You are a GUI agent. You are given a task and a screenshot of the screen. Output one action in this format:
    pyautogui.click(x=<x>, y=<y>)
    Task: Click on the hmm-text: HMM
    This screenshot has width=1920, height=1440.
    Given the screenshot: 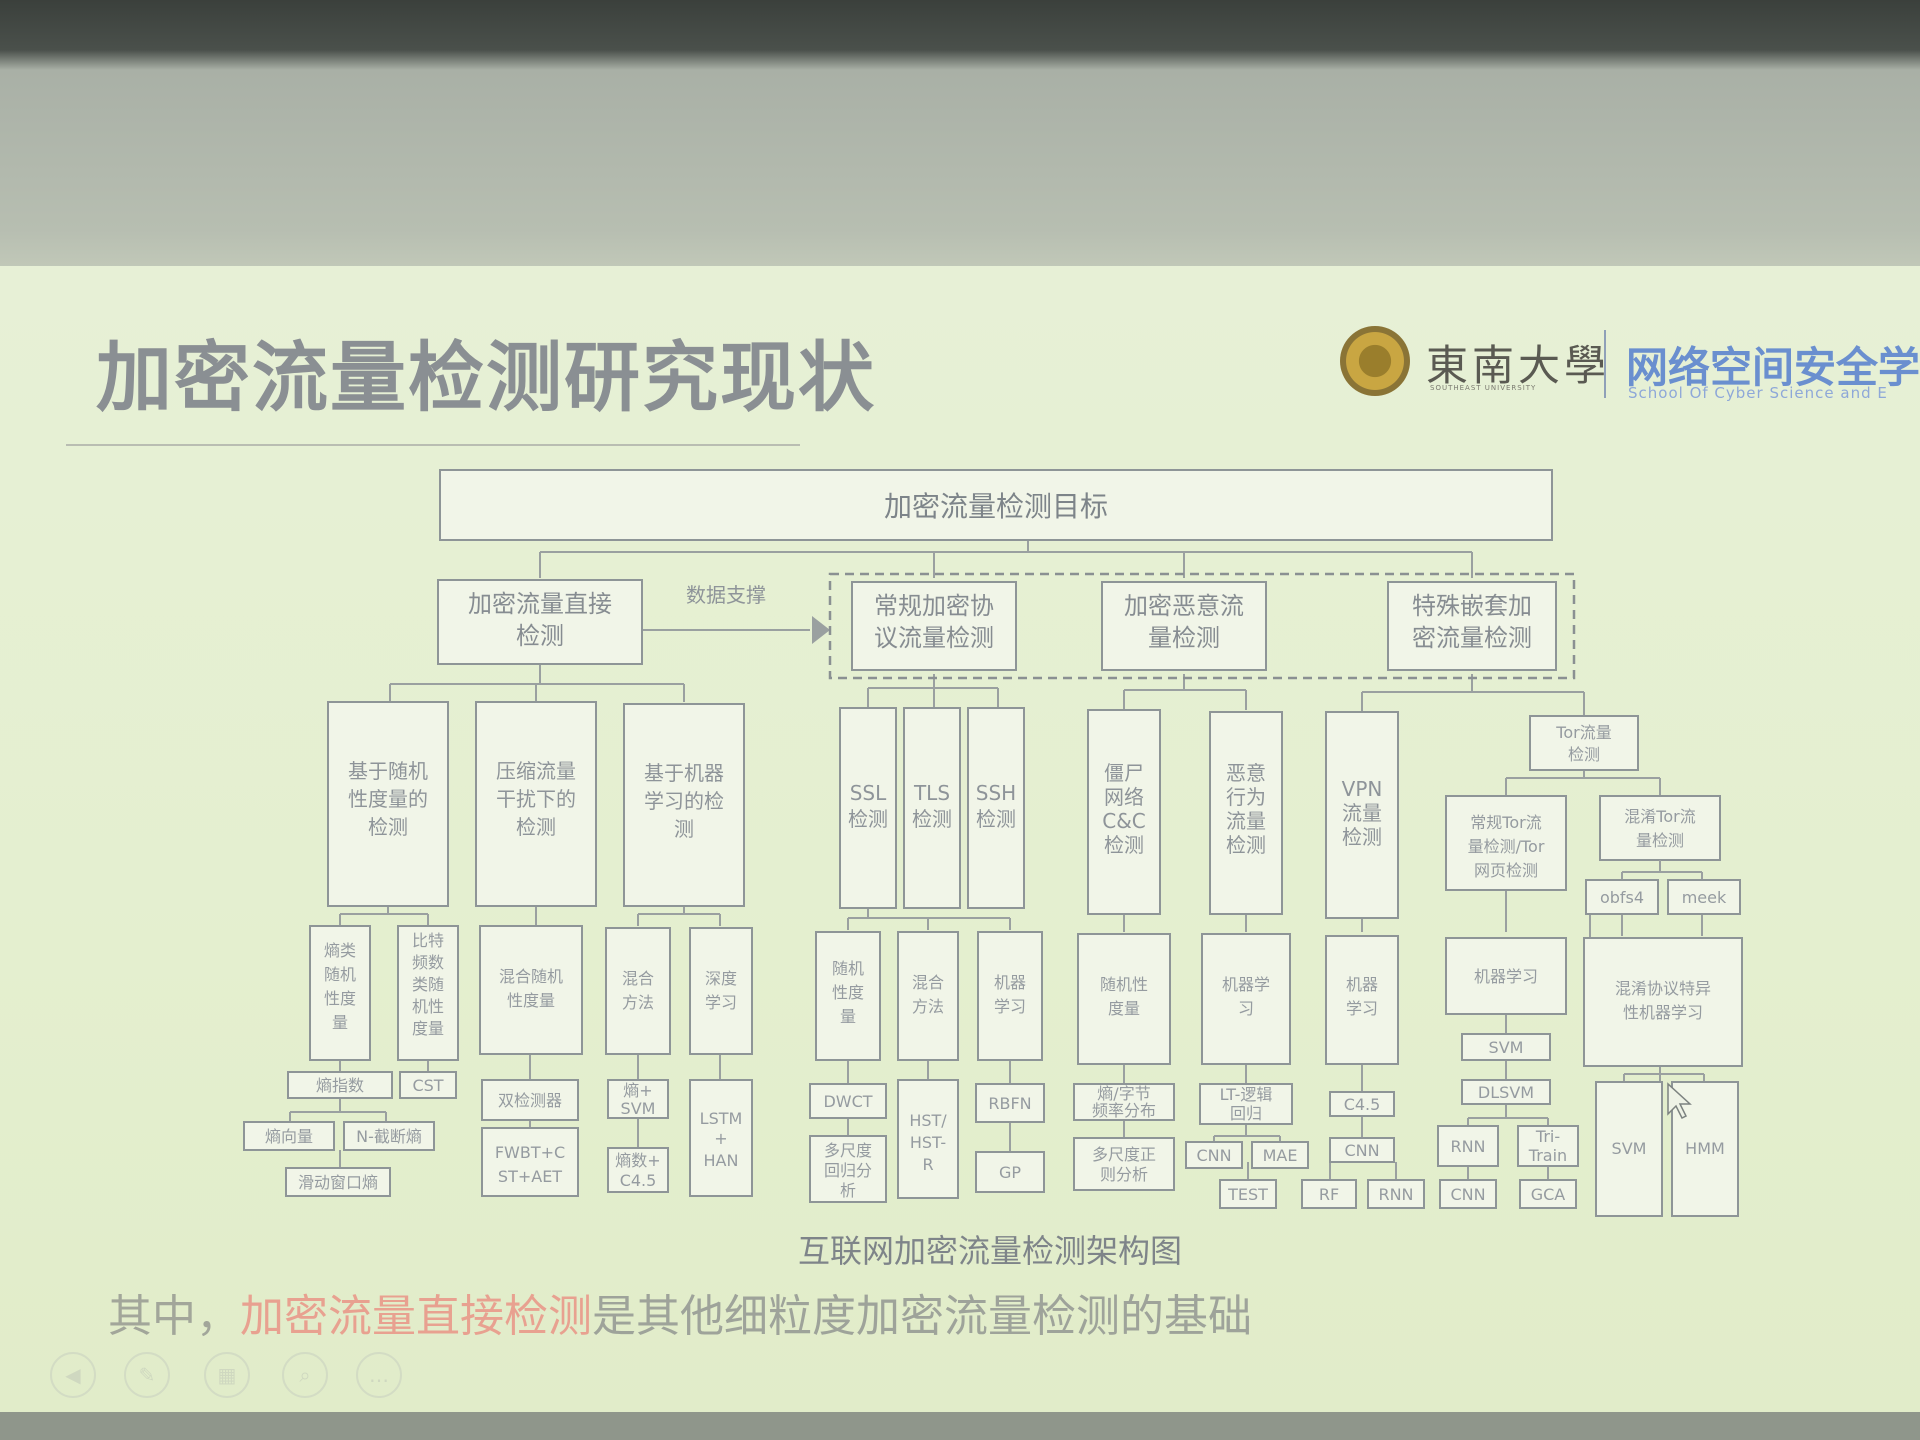 What is the action you would take?
    pyautogui.click(x=1705, y=1148)
    